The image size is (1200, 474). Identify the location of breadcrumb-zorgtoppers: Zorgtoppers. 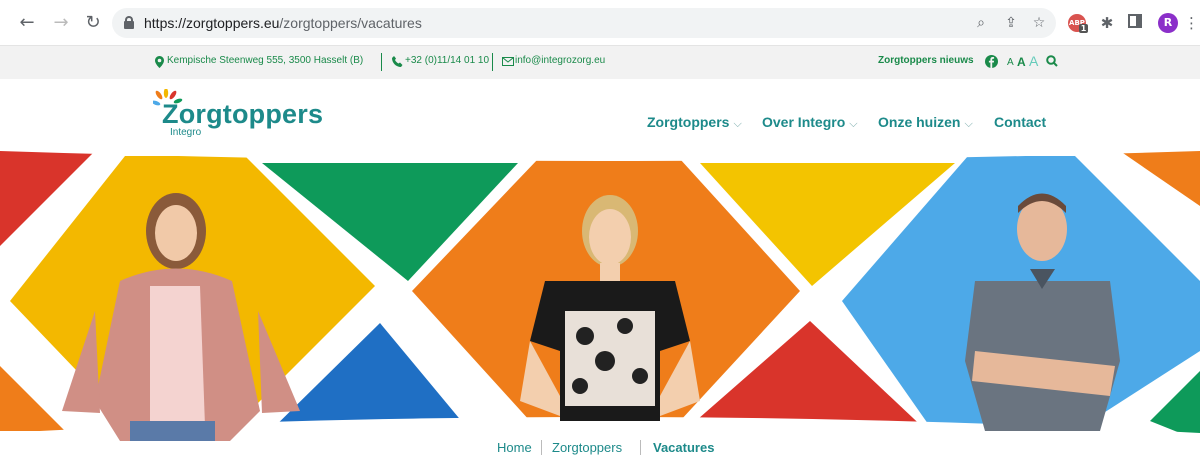
(587, 447).